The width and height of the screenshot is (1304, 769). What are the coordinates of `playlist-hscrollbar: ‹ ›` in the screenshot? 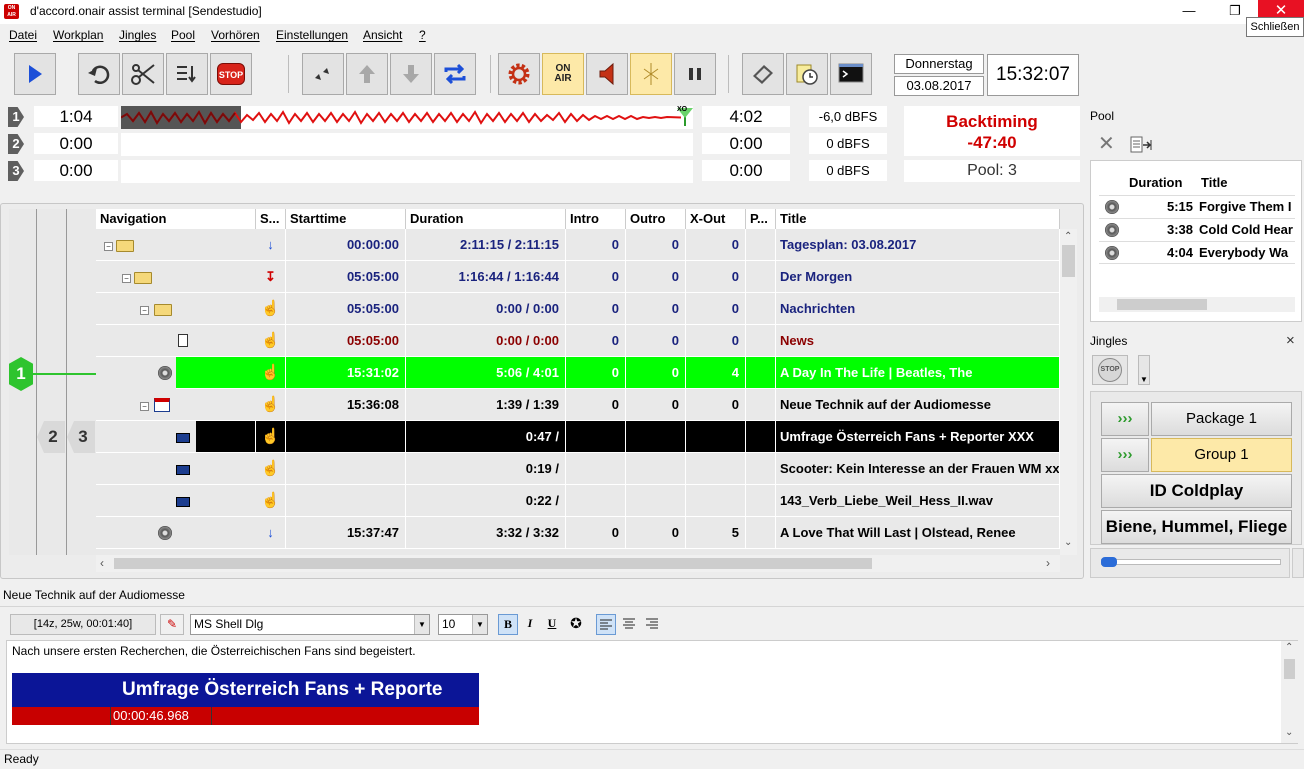 It's located at (578, 563).